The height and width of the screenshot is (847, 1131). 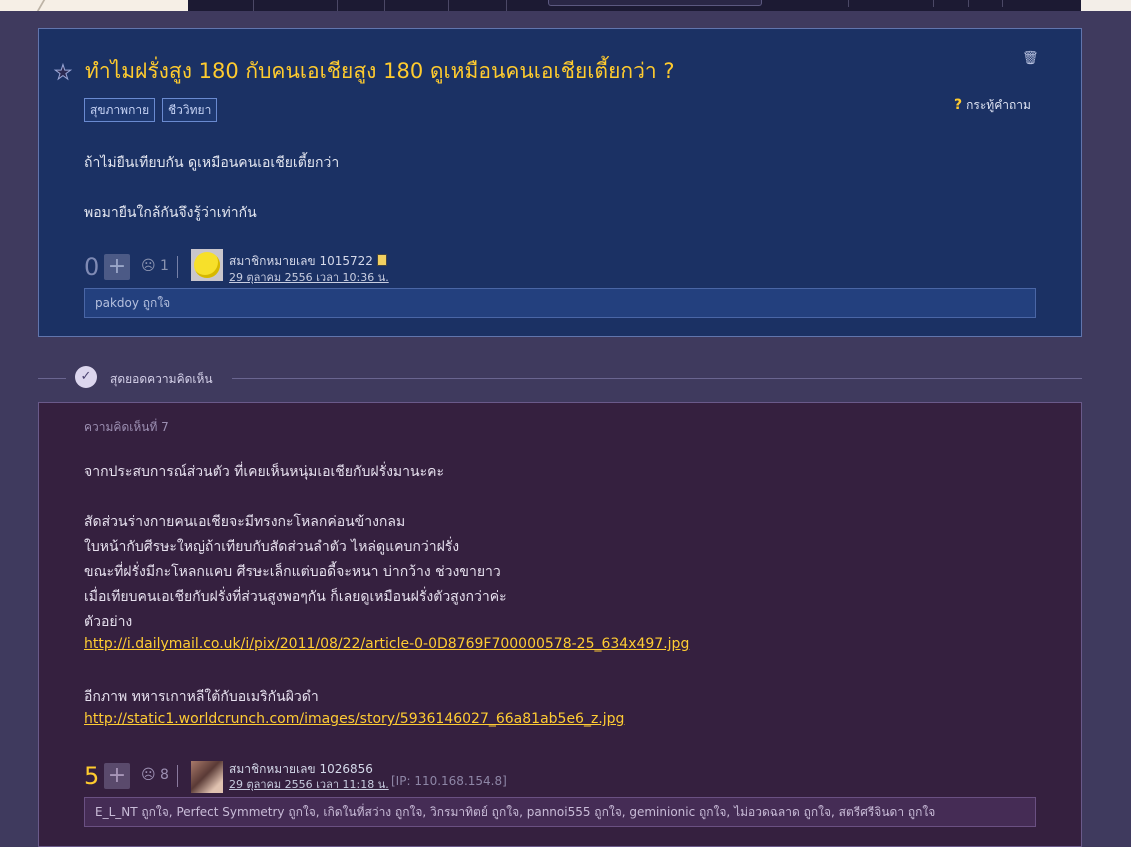 I want to click on tag-health: สุขภาพกาย, so click(x=120, y=110).